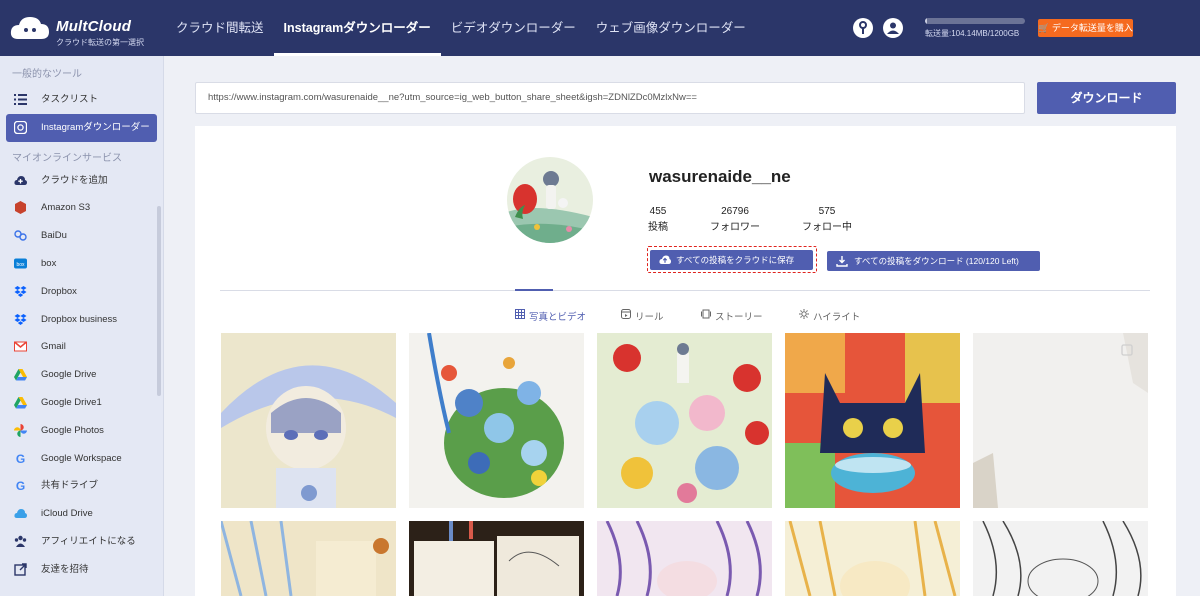  I want to click on baidu-icon, so click(20, 235).